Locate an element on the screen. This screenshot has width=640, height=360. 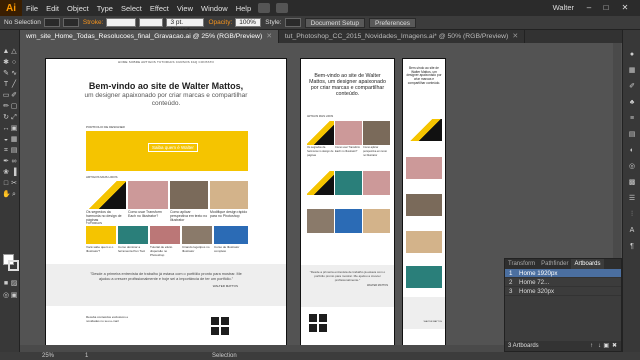
color-panel-icon: ● is located at coordinates (632, 54).